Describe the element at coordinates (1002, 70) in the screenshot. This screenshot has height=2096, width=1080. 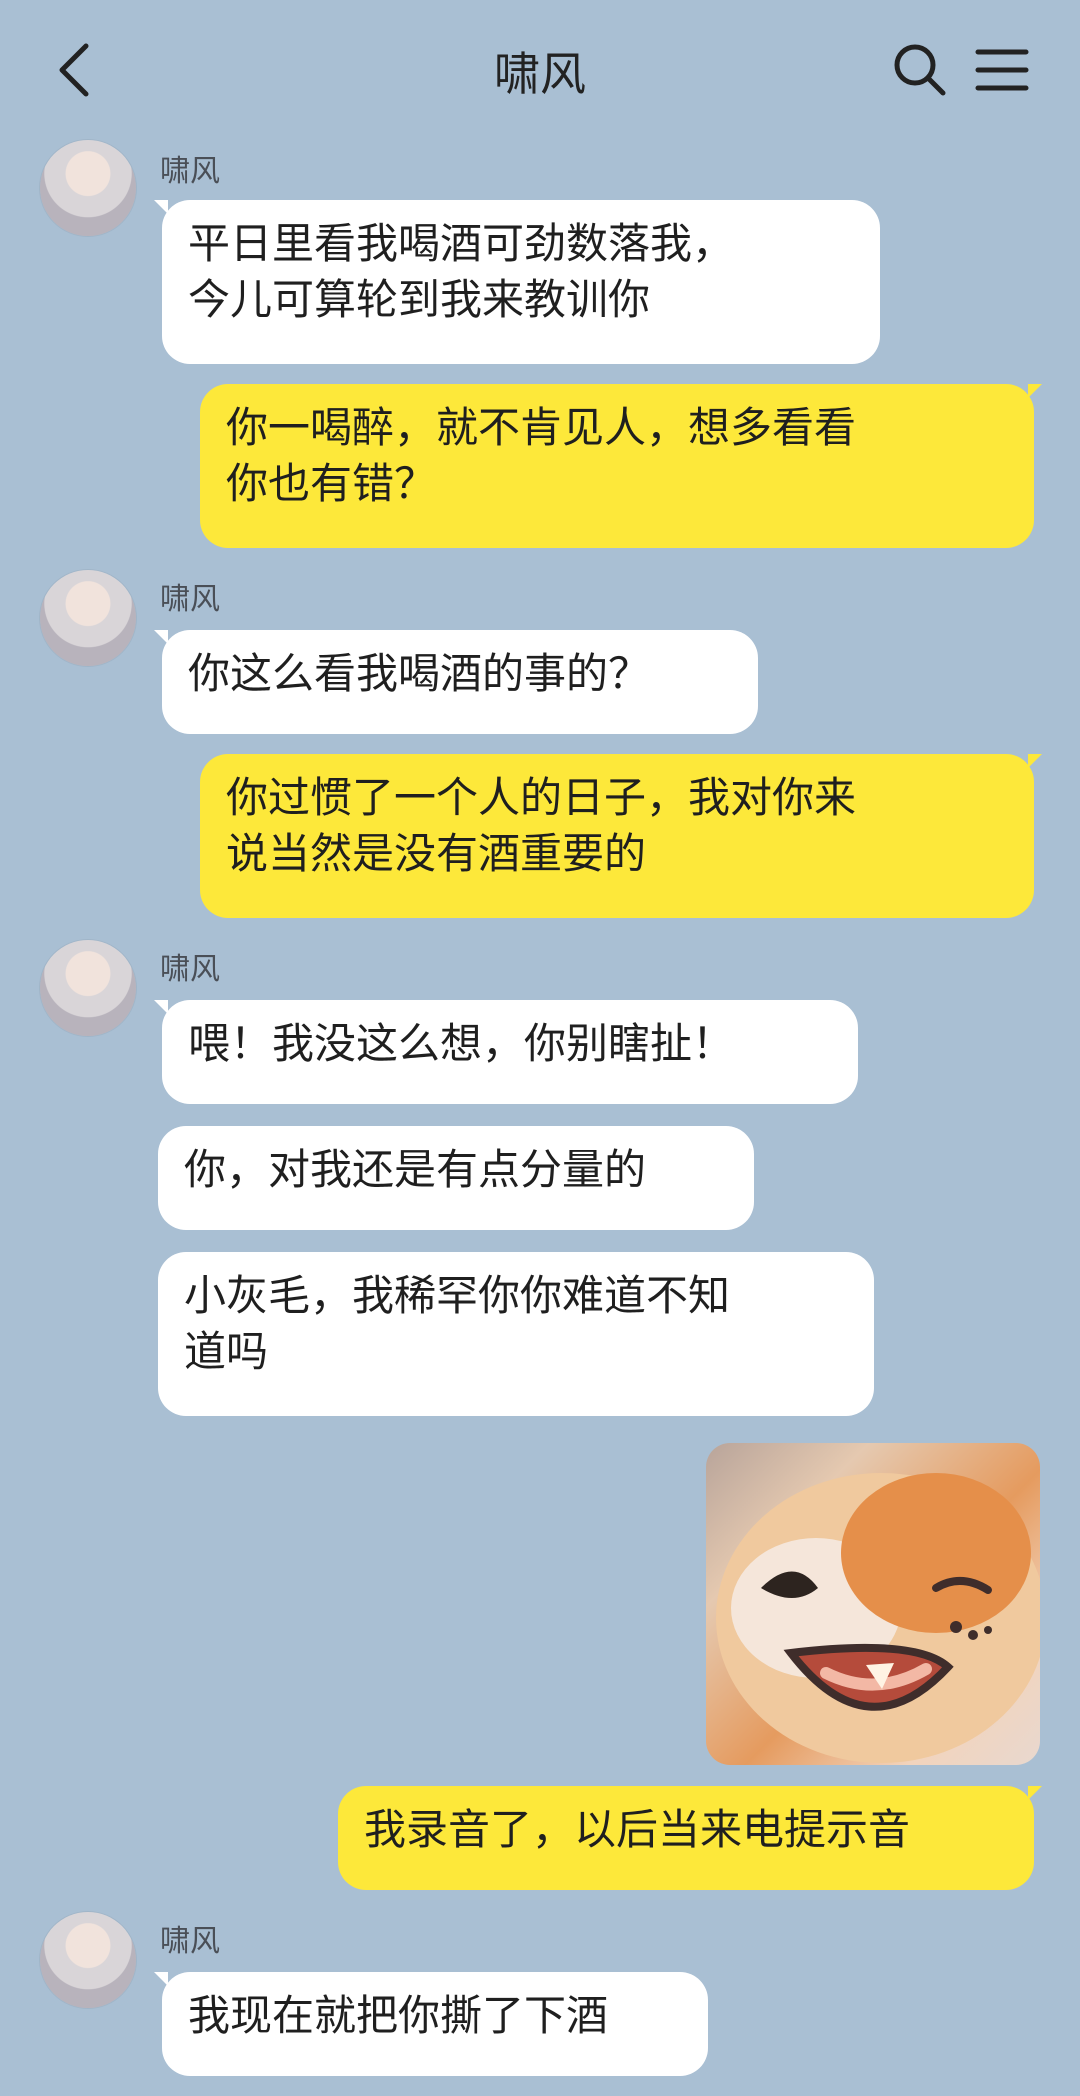
I see `menu-icon` at that location.